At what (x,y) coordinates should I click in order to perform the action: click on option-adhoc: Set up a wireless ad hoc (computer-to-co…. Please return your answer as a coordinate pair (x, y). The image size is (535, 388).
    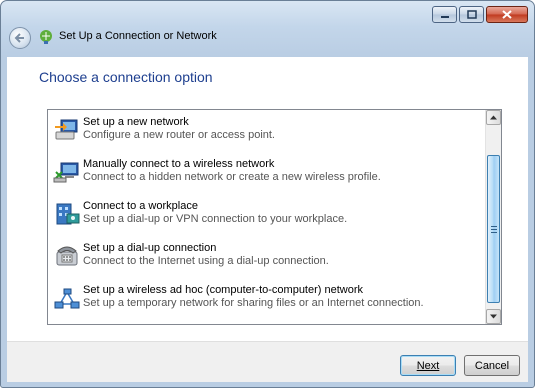
    Looking at the image, I should click on (267, 299).